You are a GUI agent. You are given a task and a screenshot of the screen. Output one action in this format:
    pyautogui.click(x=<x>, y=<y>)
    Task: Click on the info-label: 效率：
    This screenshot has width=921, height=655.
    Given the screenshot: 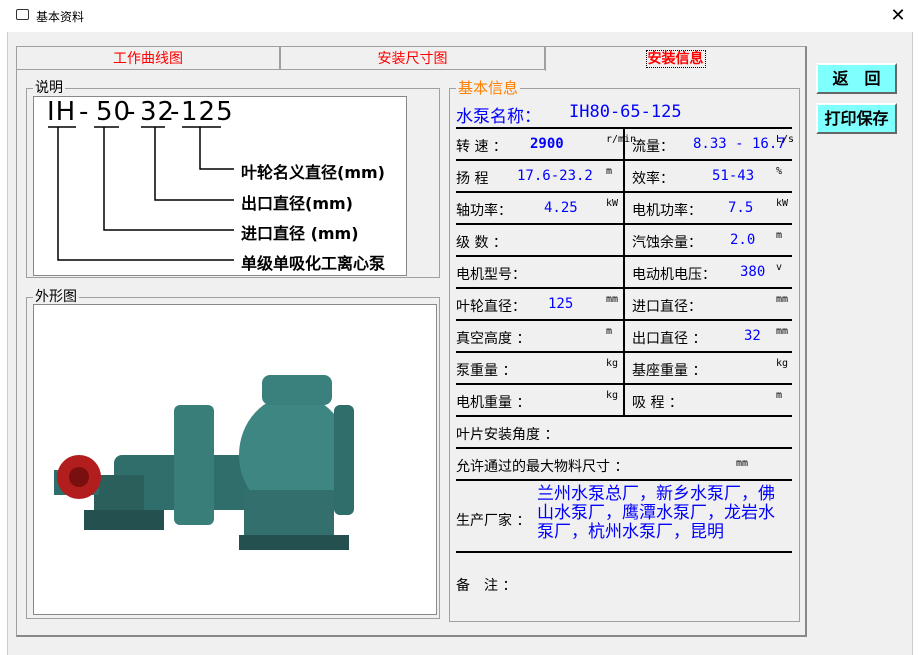 What is the action you would take?
    pyautogui.click(x=653, y=179)
    